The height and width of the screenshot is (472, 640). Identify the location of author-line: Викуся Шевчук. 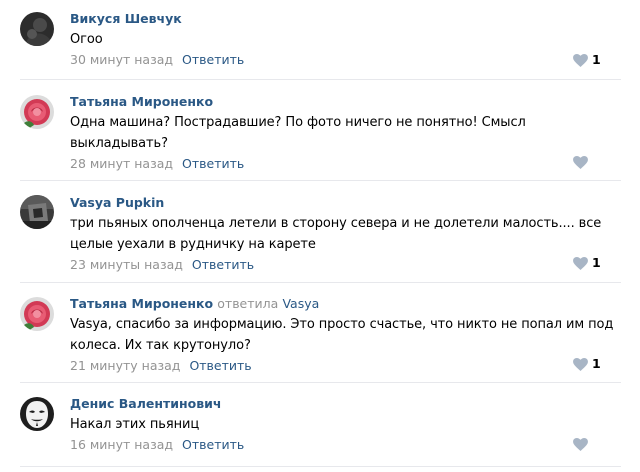
(345, 19).